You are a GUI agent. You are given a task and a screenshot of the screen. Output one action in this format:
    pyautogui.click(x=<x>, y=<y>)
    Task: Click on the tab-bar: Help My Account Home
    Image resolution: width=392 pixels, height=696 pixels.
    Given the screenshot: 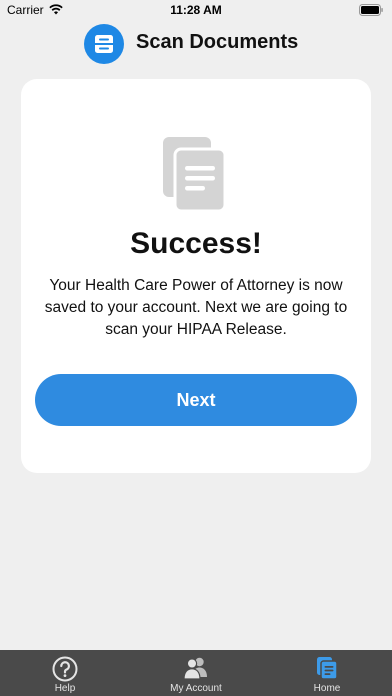 What is the action you would take?
    pyautogui.click(x=196, y=673)
    